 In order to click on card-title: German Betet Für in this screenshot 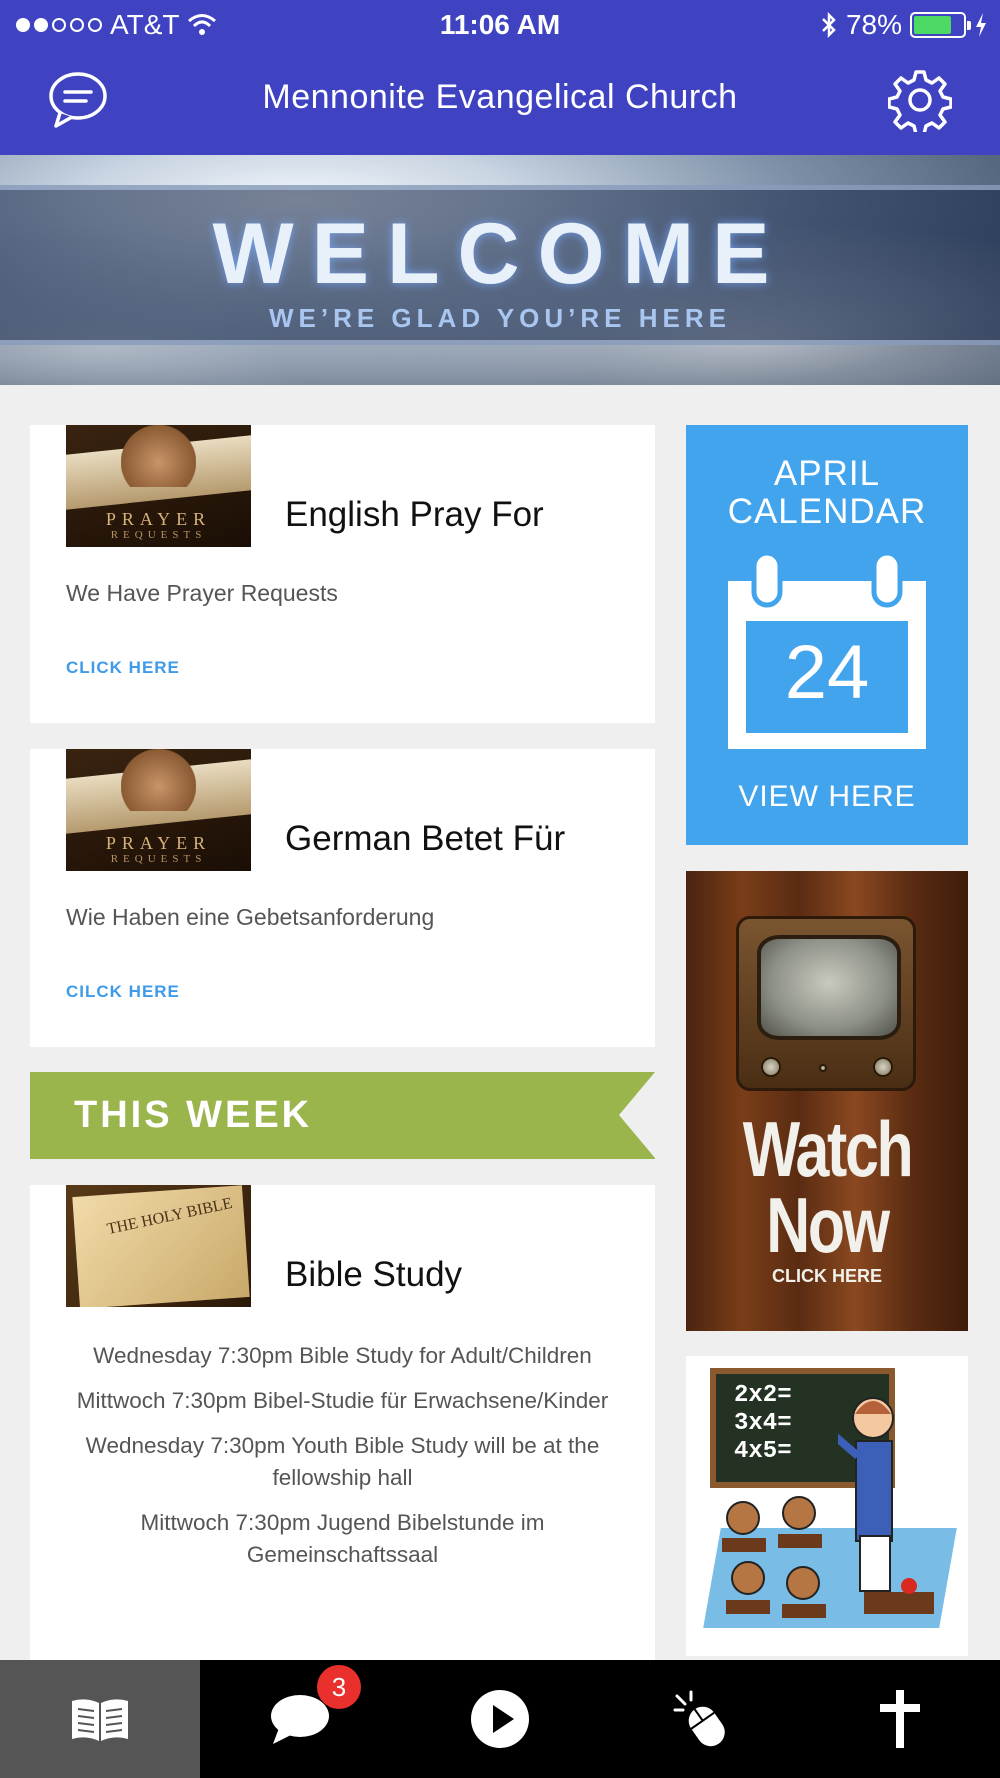, I will do `click(425, 838)`.